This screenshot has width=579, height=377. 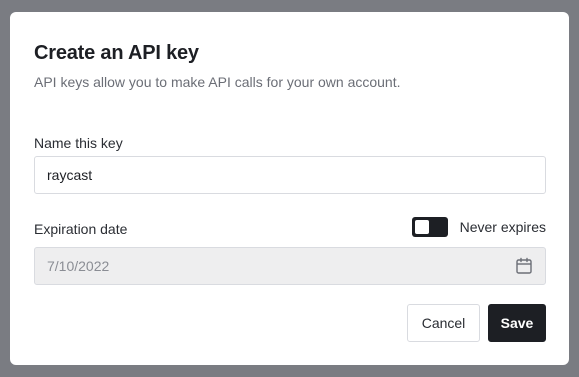 I want to click on expiration-date-input: 7/10/2022, so click(x=290, y=266).